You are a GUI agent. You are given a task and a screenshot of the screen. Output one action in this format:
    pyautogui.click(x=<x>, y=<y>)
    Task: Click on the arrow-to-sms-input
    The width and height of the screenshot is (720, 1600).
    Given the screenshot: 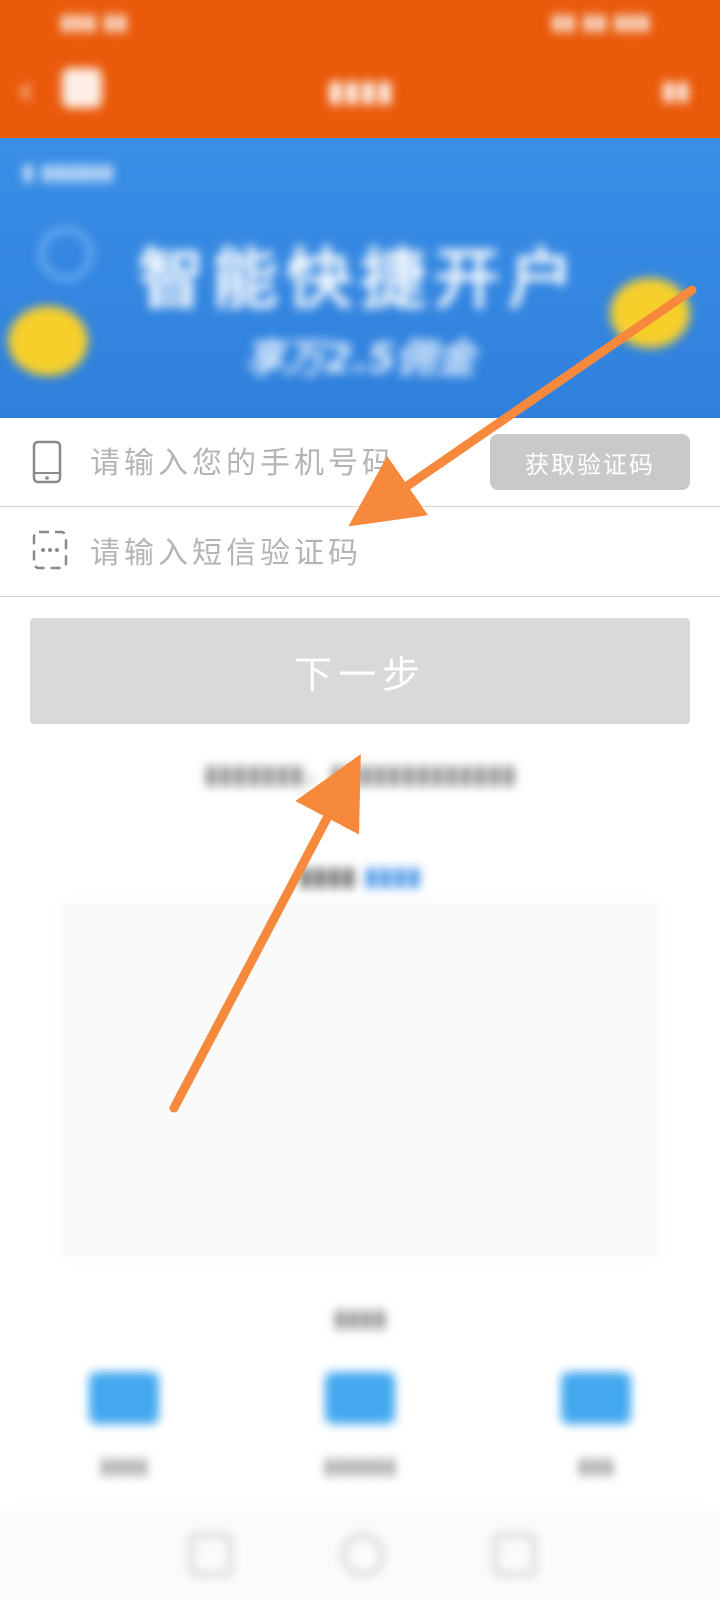 What is the action you would take?
    pyautogui.click(x=522, y=406)
    